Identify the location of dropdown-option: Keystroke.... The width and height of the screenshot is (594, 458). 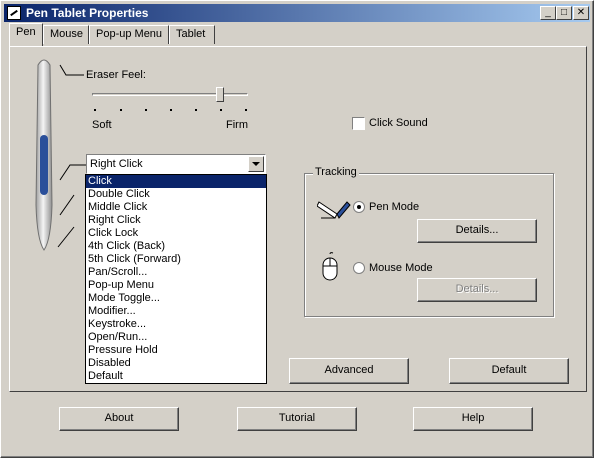
(176, 324).